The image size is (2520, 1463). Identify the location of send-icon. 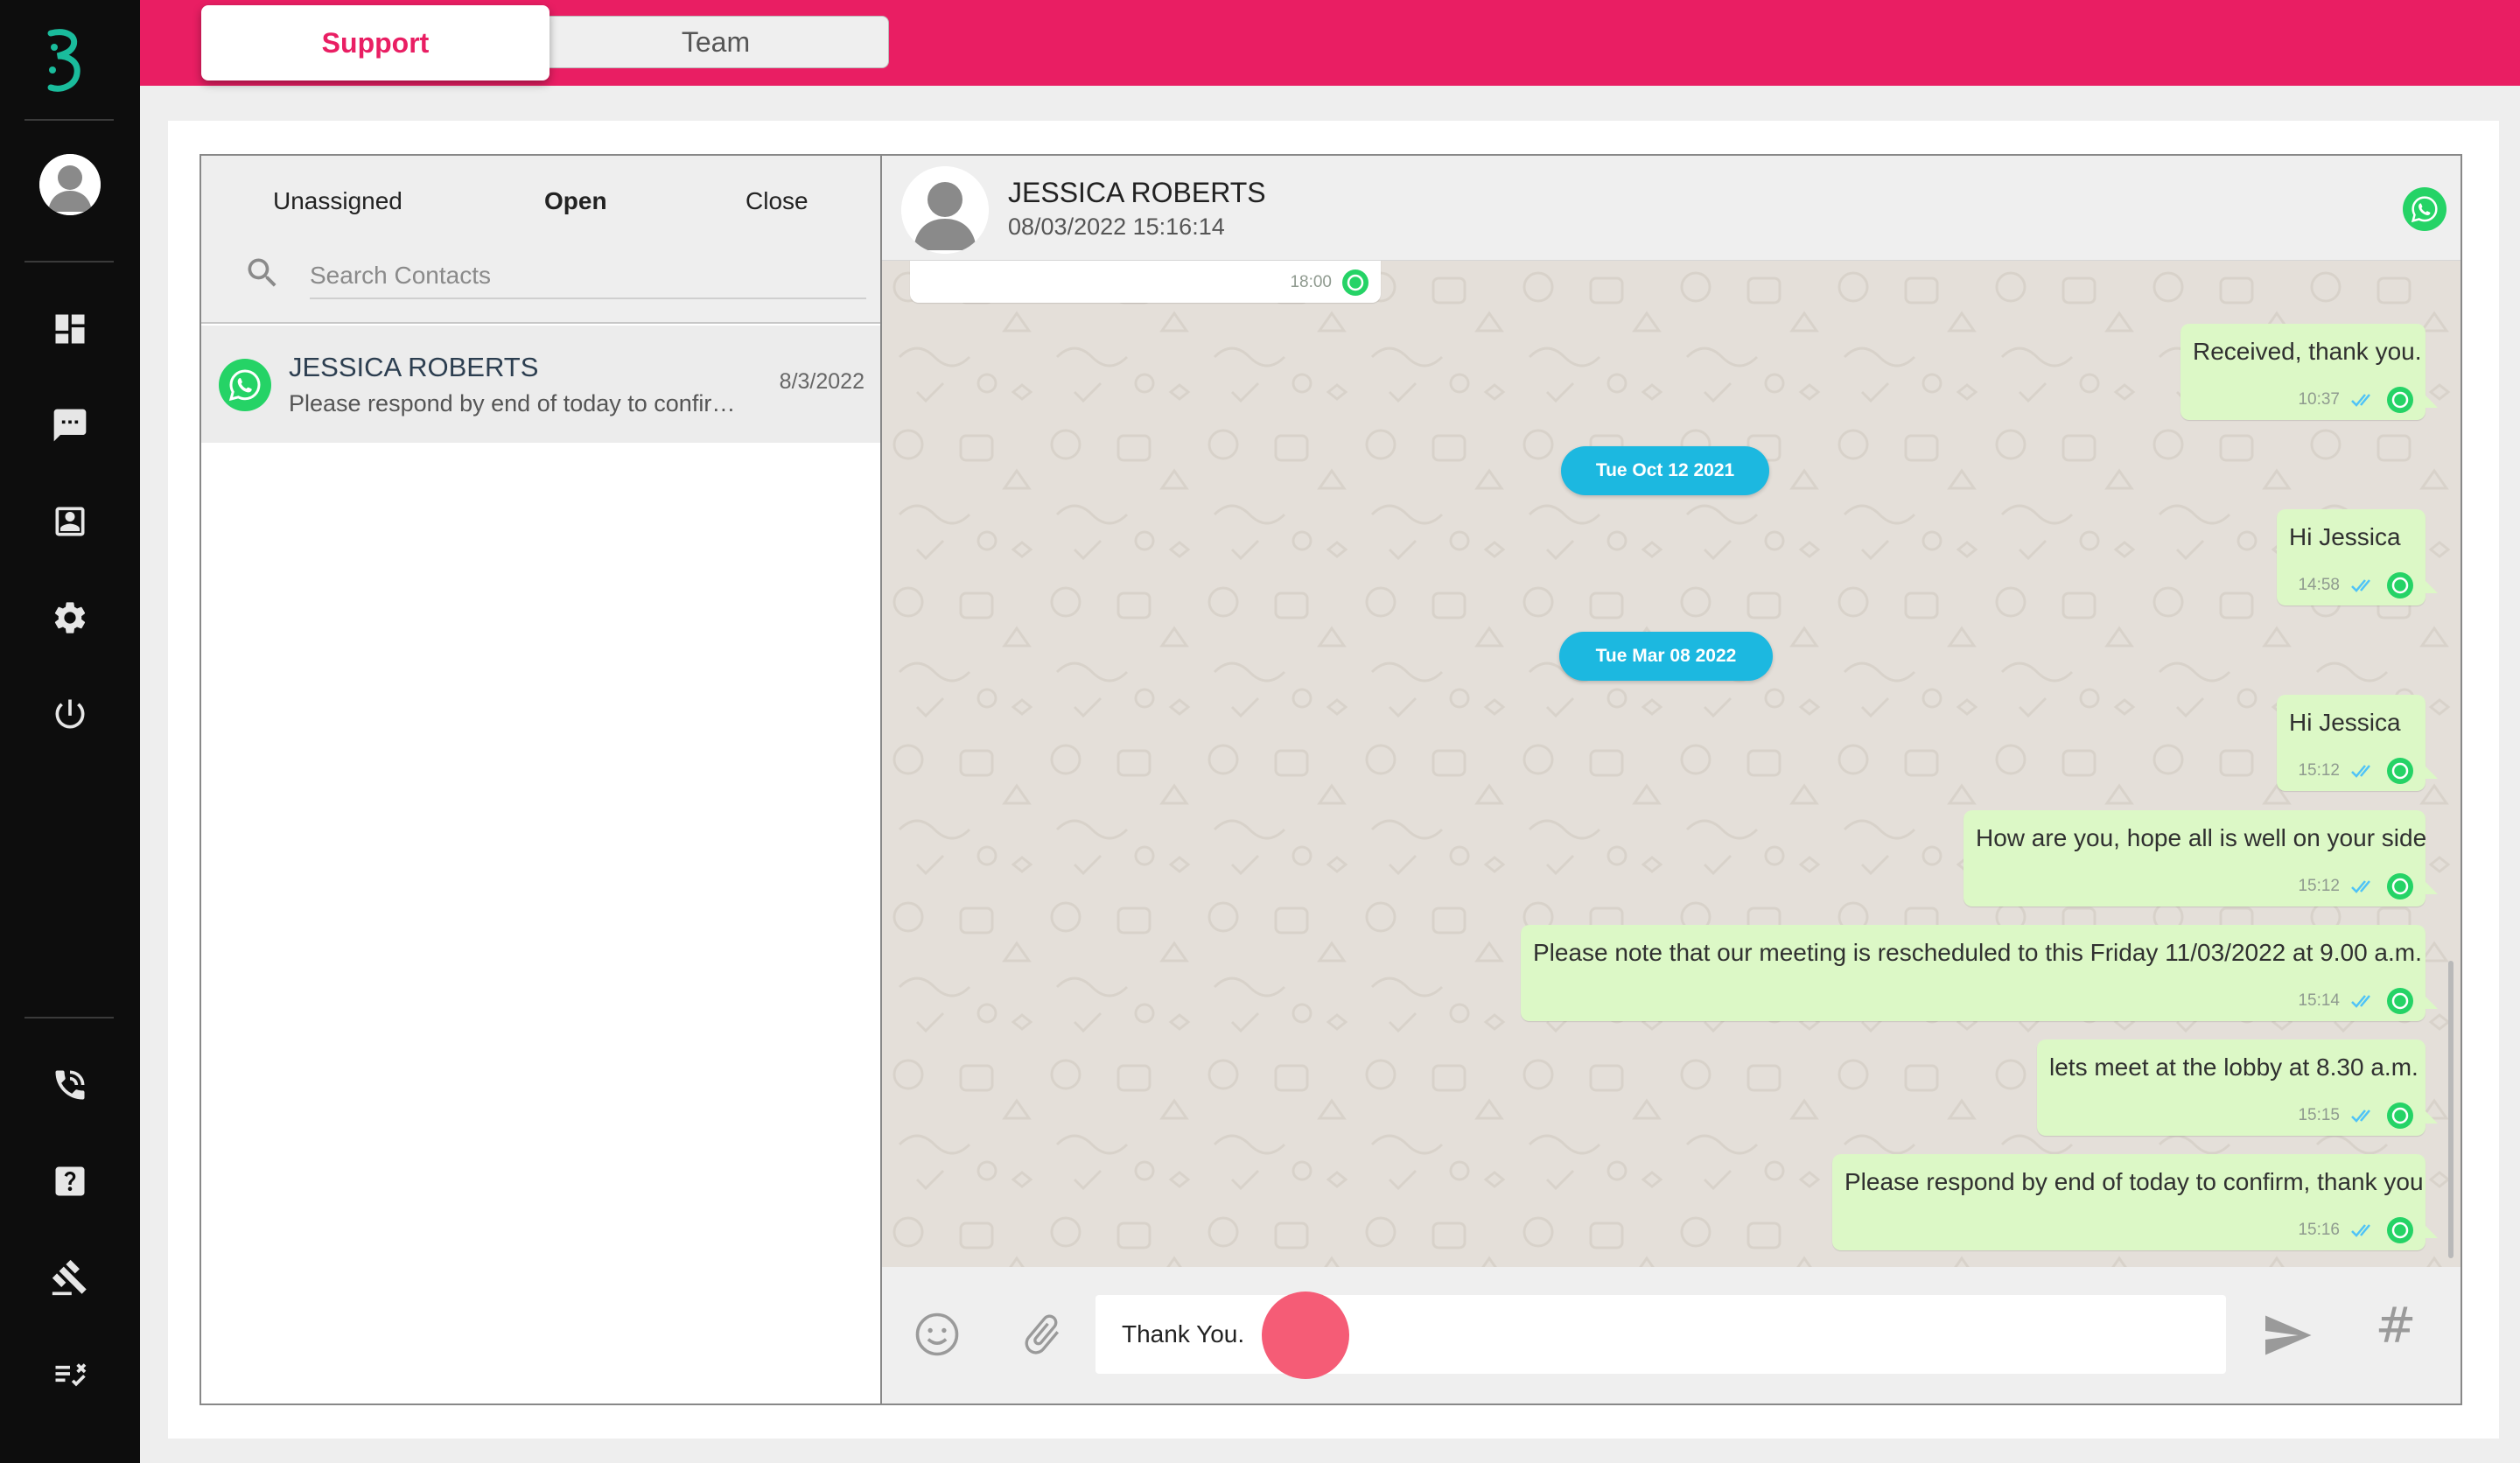
(2287, 1335).